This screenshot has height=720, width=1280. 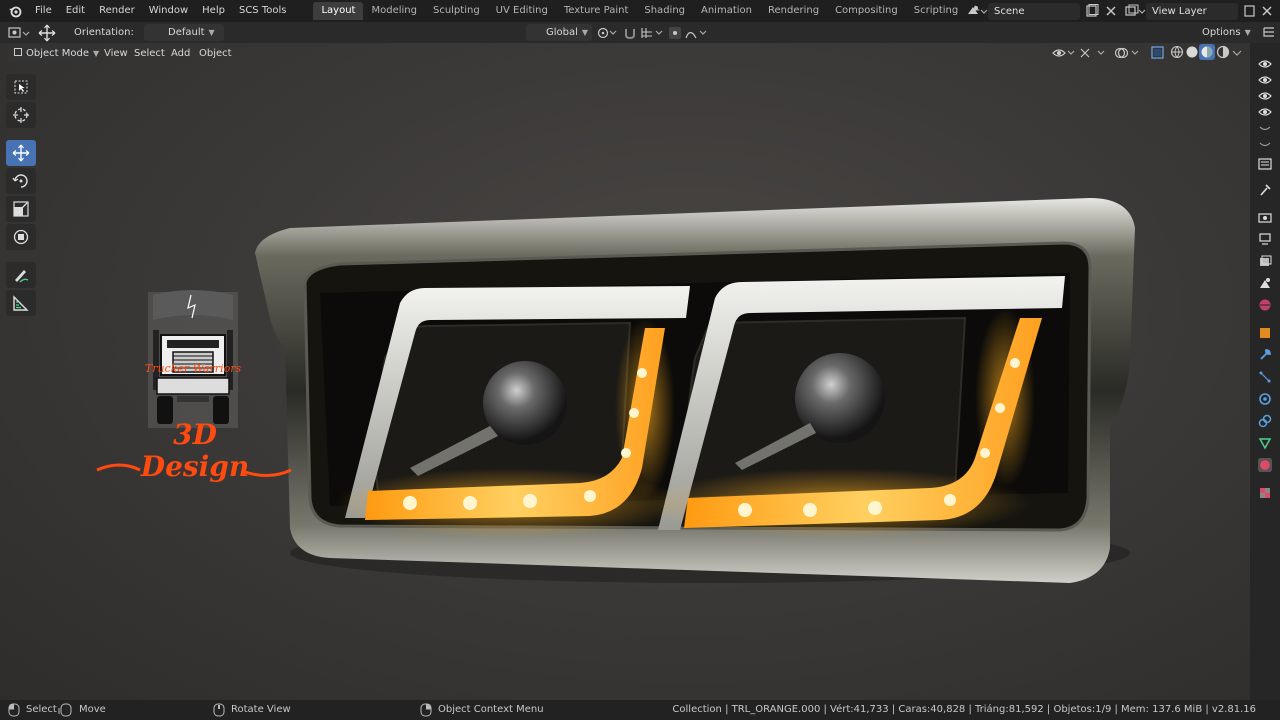 I want to click on overlays-icon, so click(x=1129, y=53).